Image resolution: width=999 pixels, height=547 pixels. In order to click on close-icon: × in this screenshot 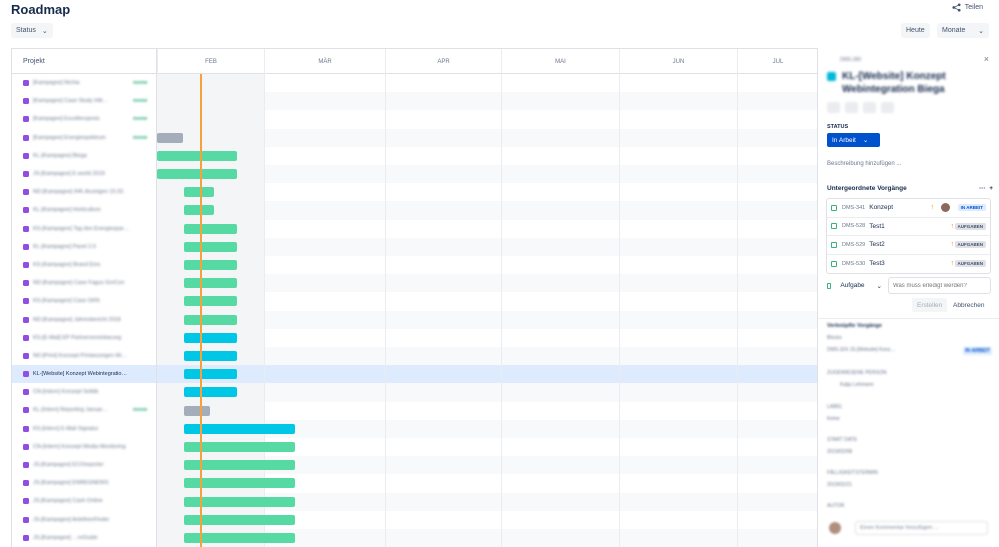, I will do `click(986, 59)`.